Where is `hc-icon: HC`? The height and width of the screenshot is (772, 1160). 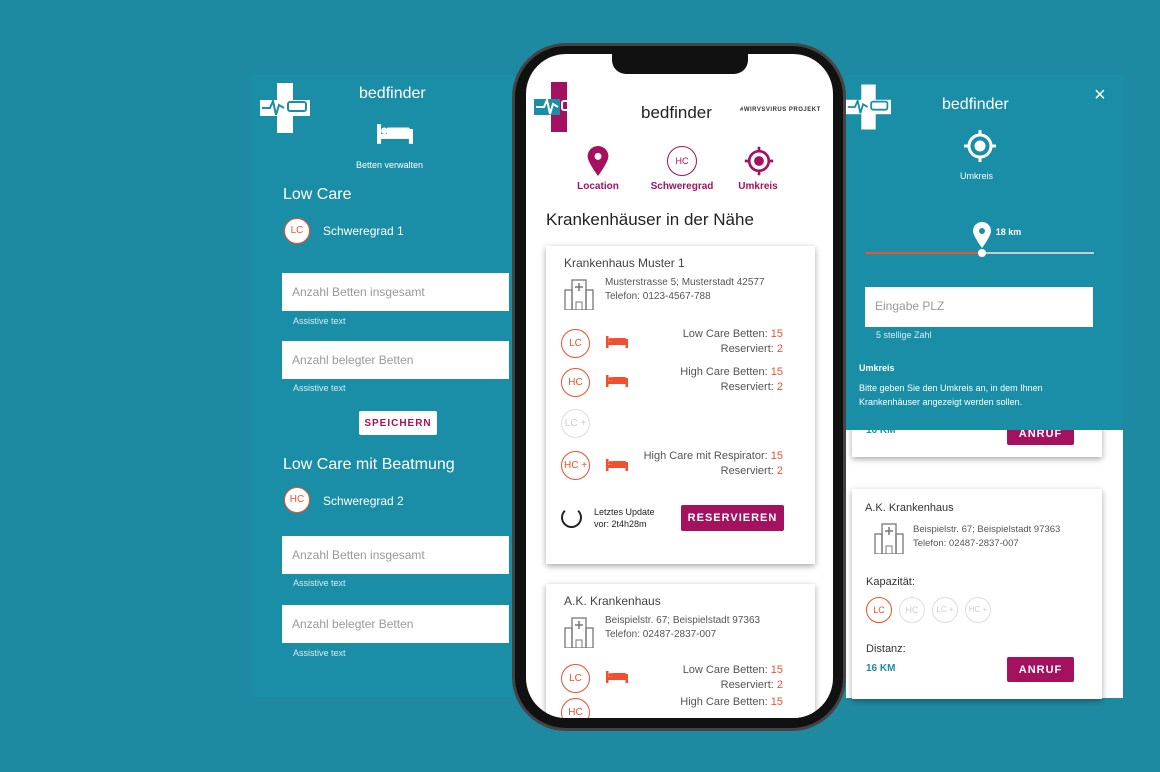 hc-icon: HC is located at coordinates (682, 161).